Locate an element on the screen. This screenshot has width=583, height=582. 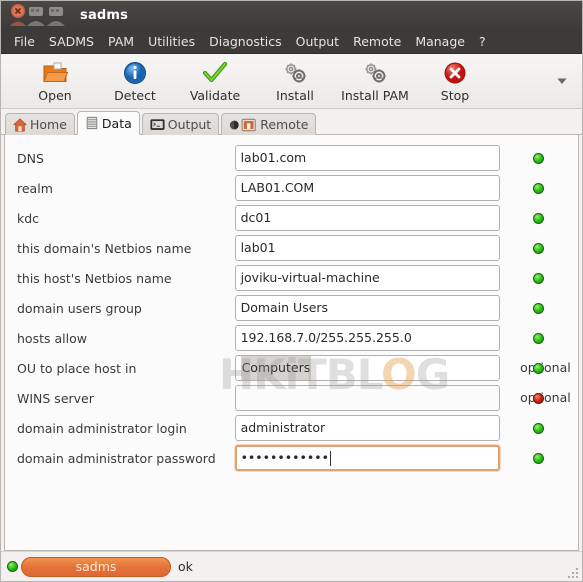
title-bar: sadms is located at coordinates (291, 15).